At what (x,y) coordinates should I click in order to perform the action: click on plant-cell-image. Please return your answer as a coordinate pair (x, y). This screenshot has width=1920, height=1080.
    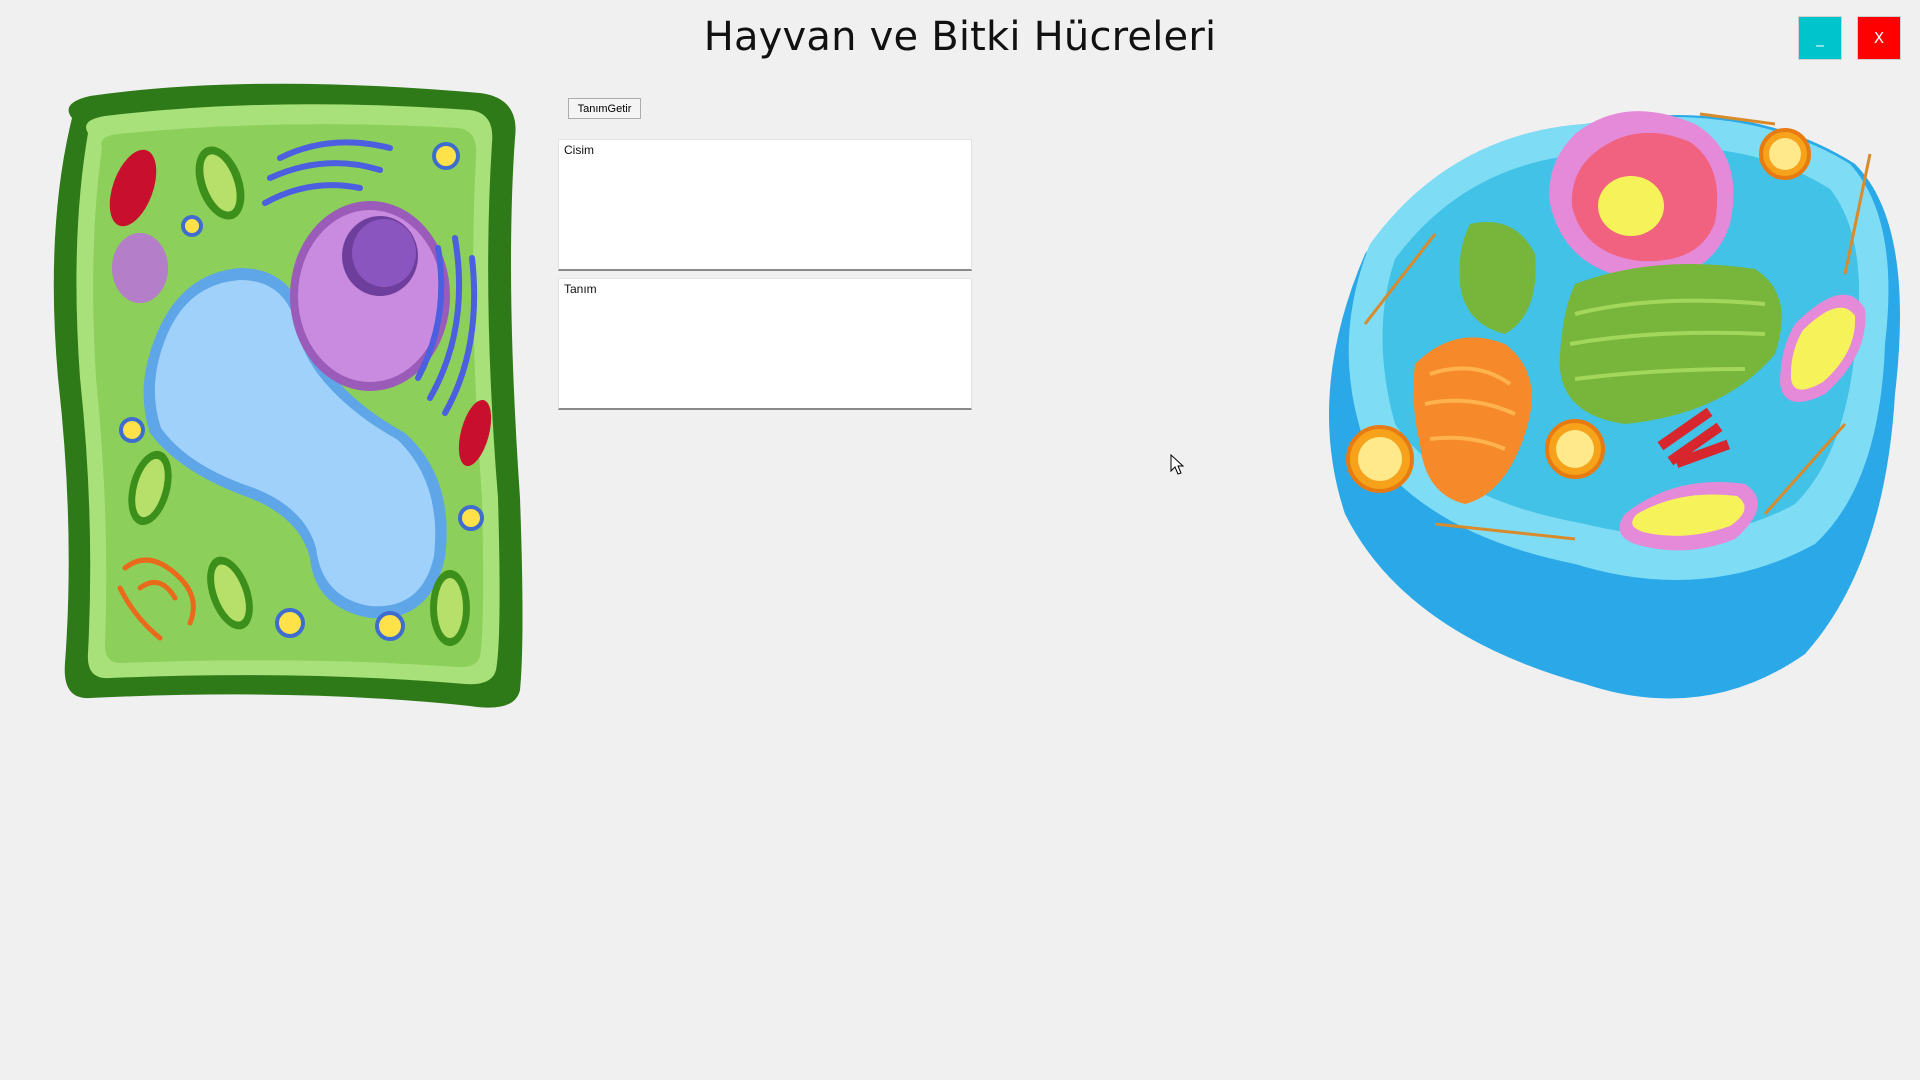
    Looking at the image, I should click on (290, 393).